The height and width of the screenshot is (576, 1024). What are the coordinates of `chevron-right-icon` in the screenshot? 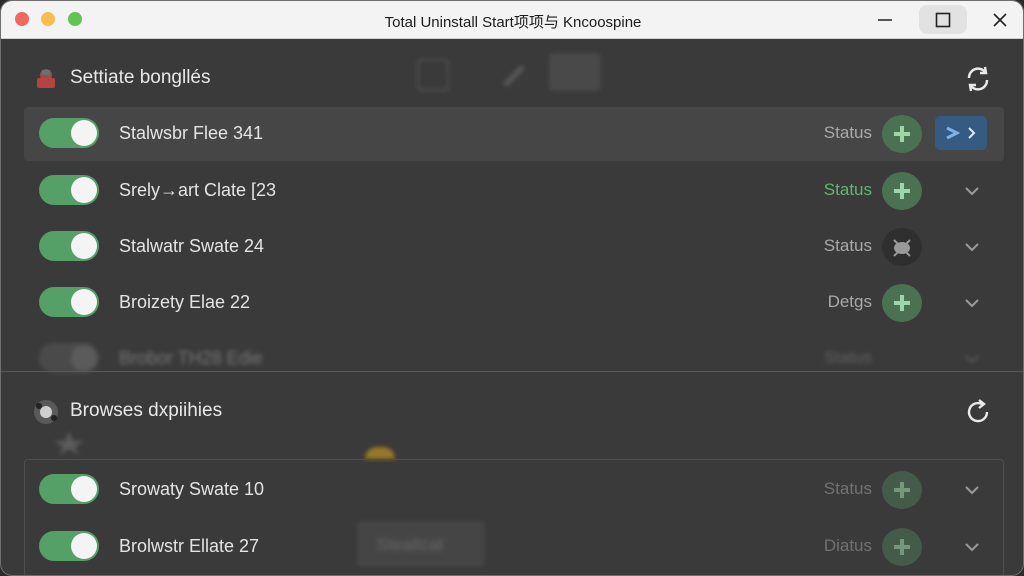 It's located at (961, 133).